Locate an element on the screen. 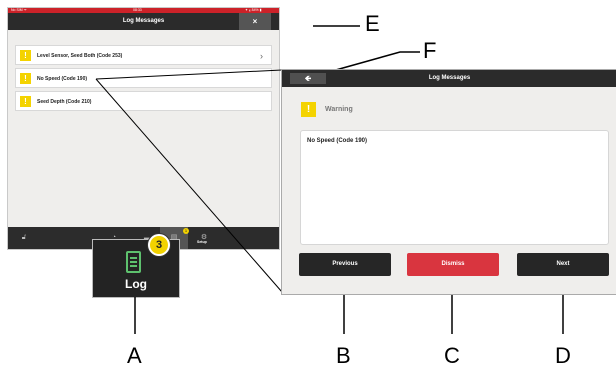 The height and width of the screenshot is (372, 616). callout-a: A is located at coordinates (134, 355).